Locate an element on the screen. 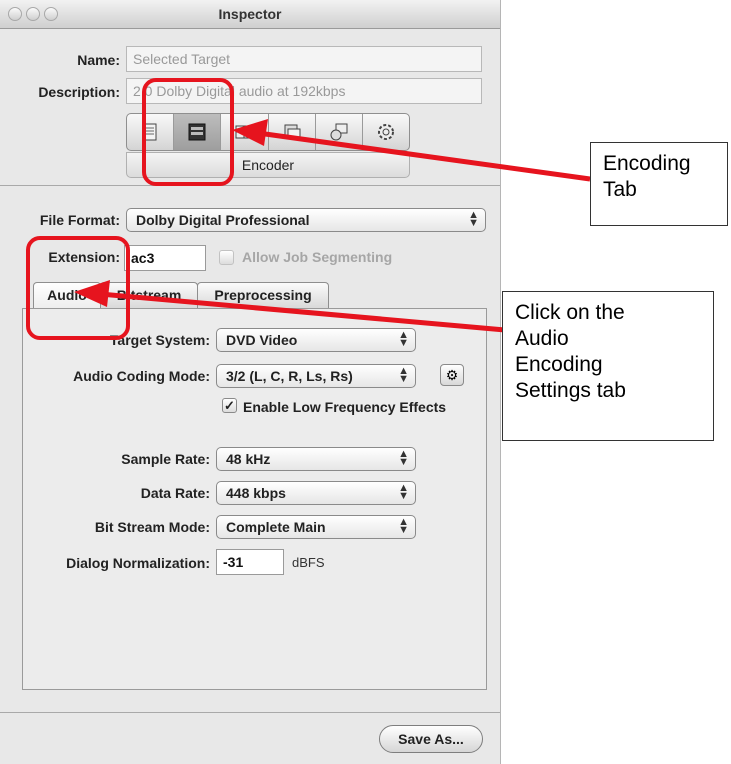 The height and width of the screenshot is (764, 731). audio-tab-callout: Click on the Audio Encoding Settings tab is located at coordinates (608, 366).